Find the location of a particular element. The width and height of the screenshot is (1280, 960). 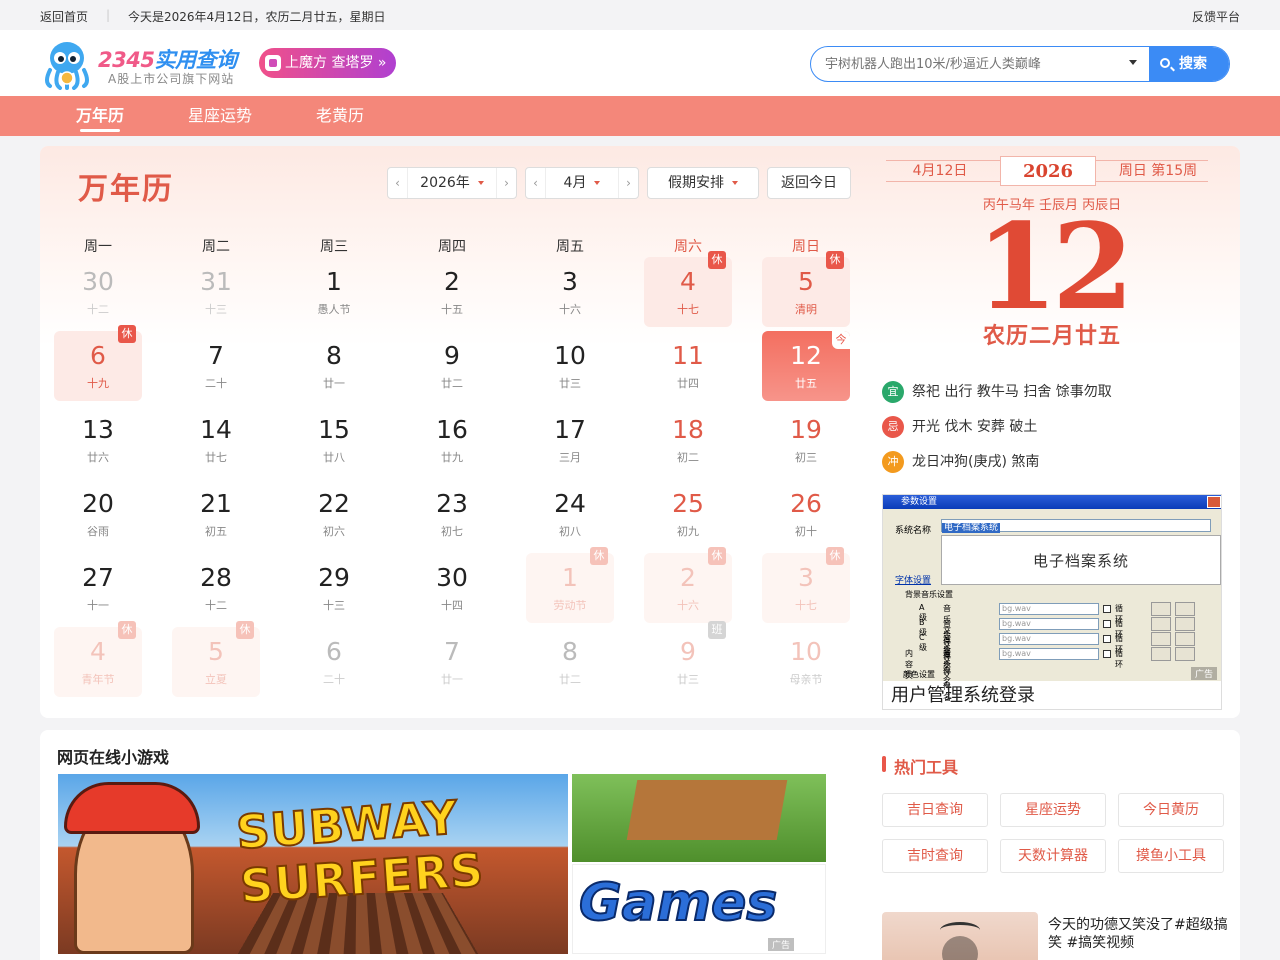

calendar-day: 7 二十 is located at coordinates (216, 366).